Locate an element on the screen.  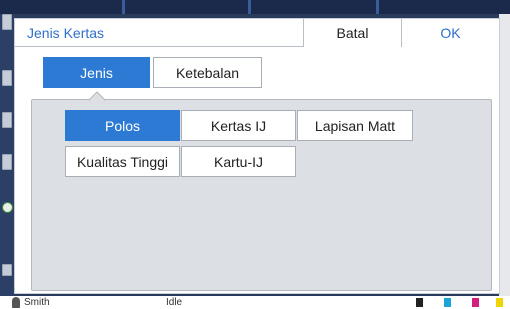
background-top-bar is located at coordinates (255, 7).